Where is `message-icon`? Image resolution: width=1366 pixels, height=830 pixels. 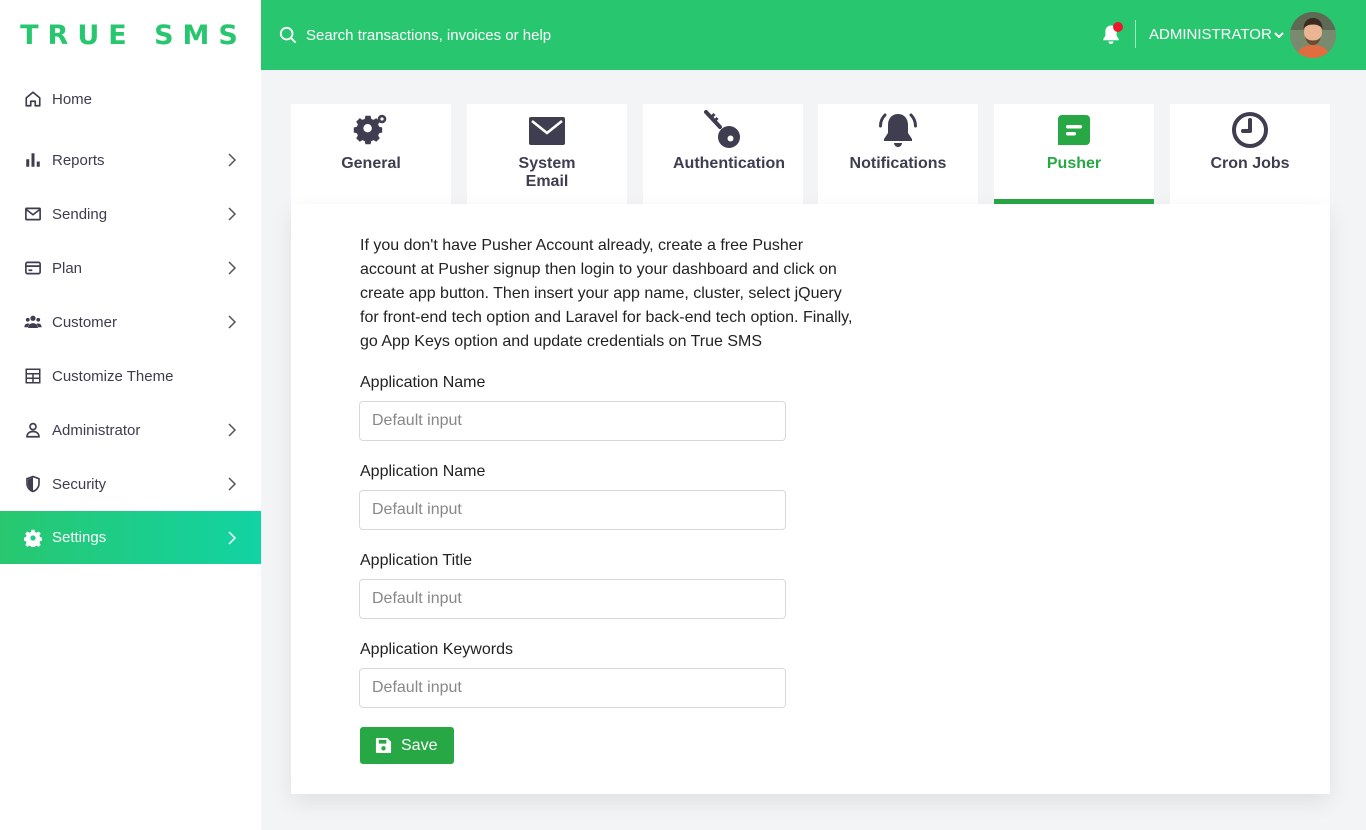 message-icon is located at coordinates (1074, 130).